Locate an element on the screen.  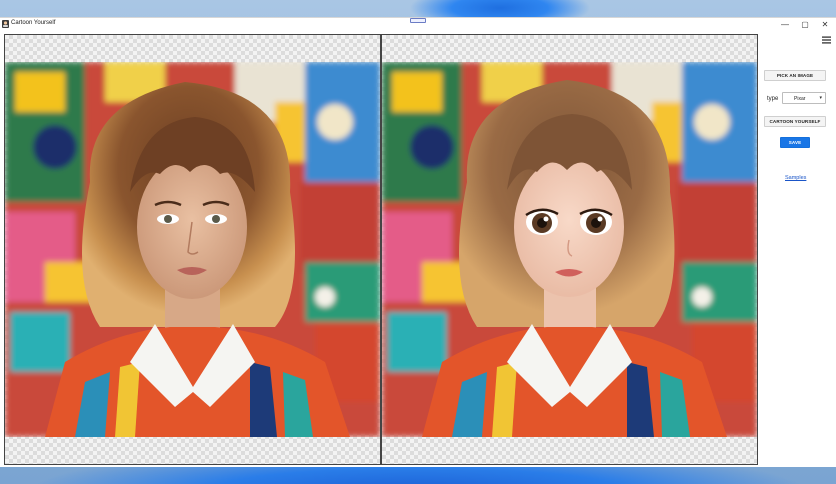
type-label: type is located at coordinates (773, 99).